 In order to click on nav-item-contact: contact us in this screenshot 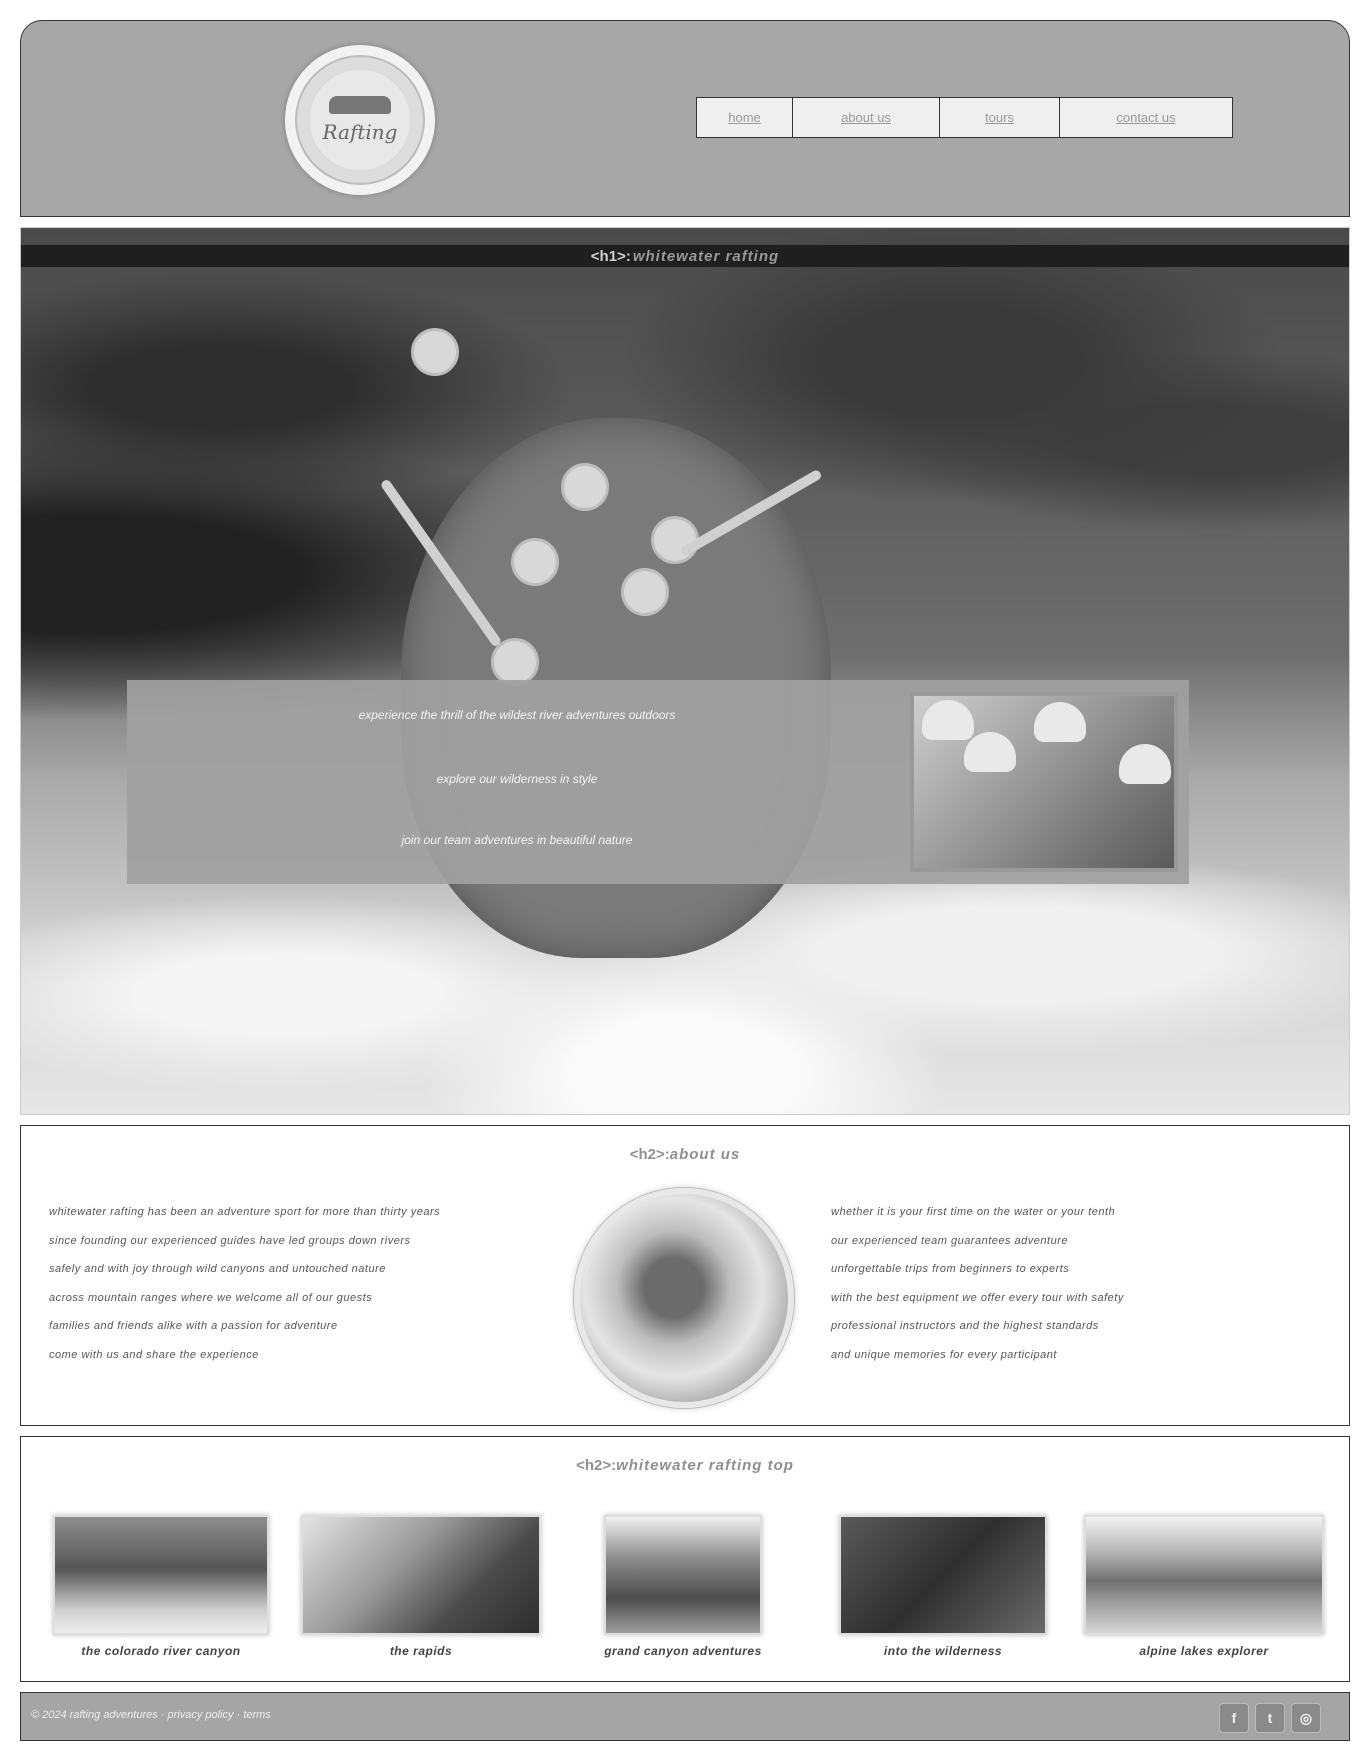, I will do `click(1146, 117)`.